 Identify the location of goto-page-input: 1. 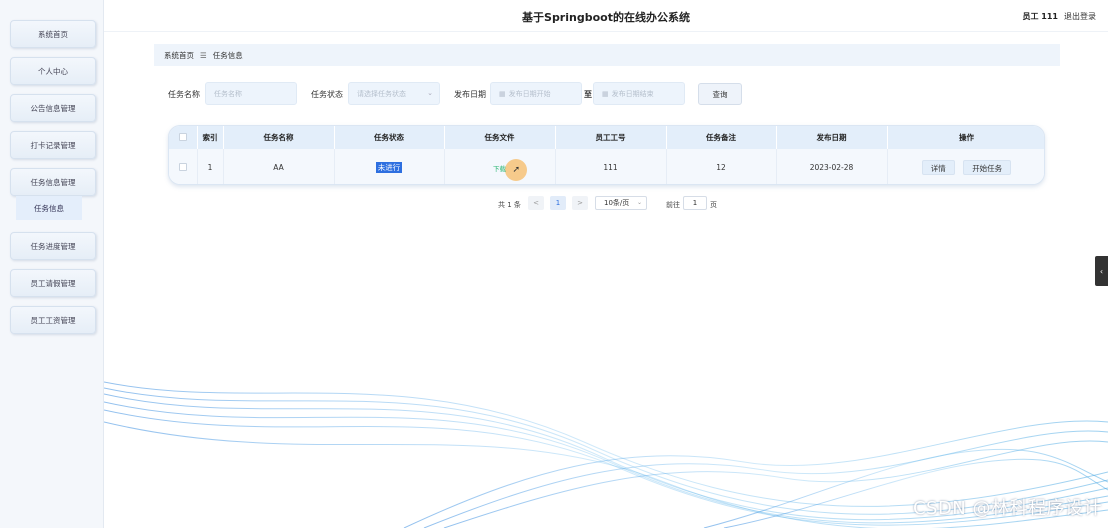
(695, 203).